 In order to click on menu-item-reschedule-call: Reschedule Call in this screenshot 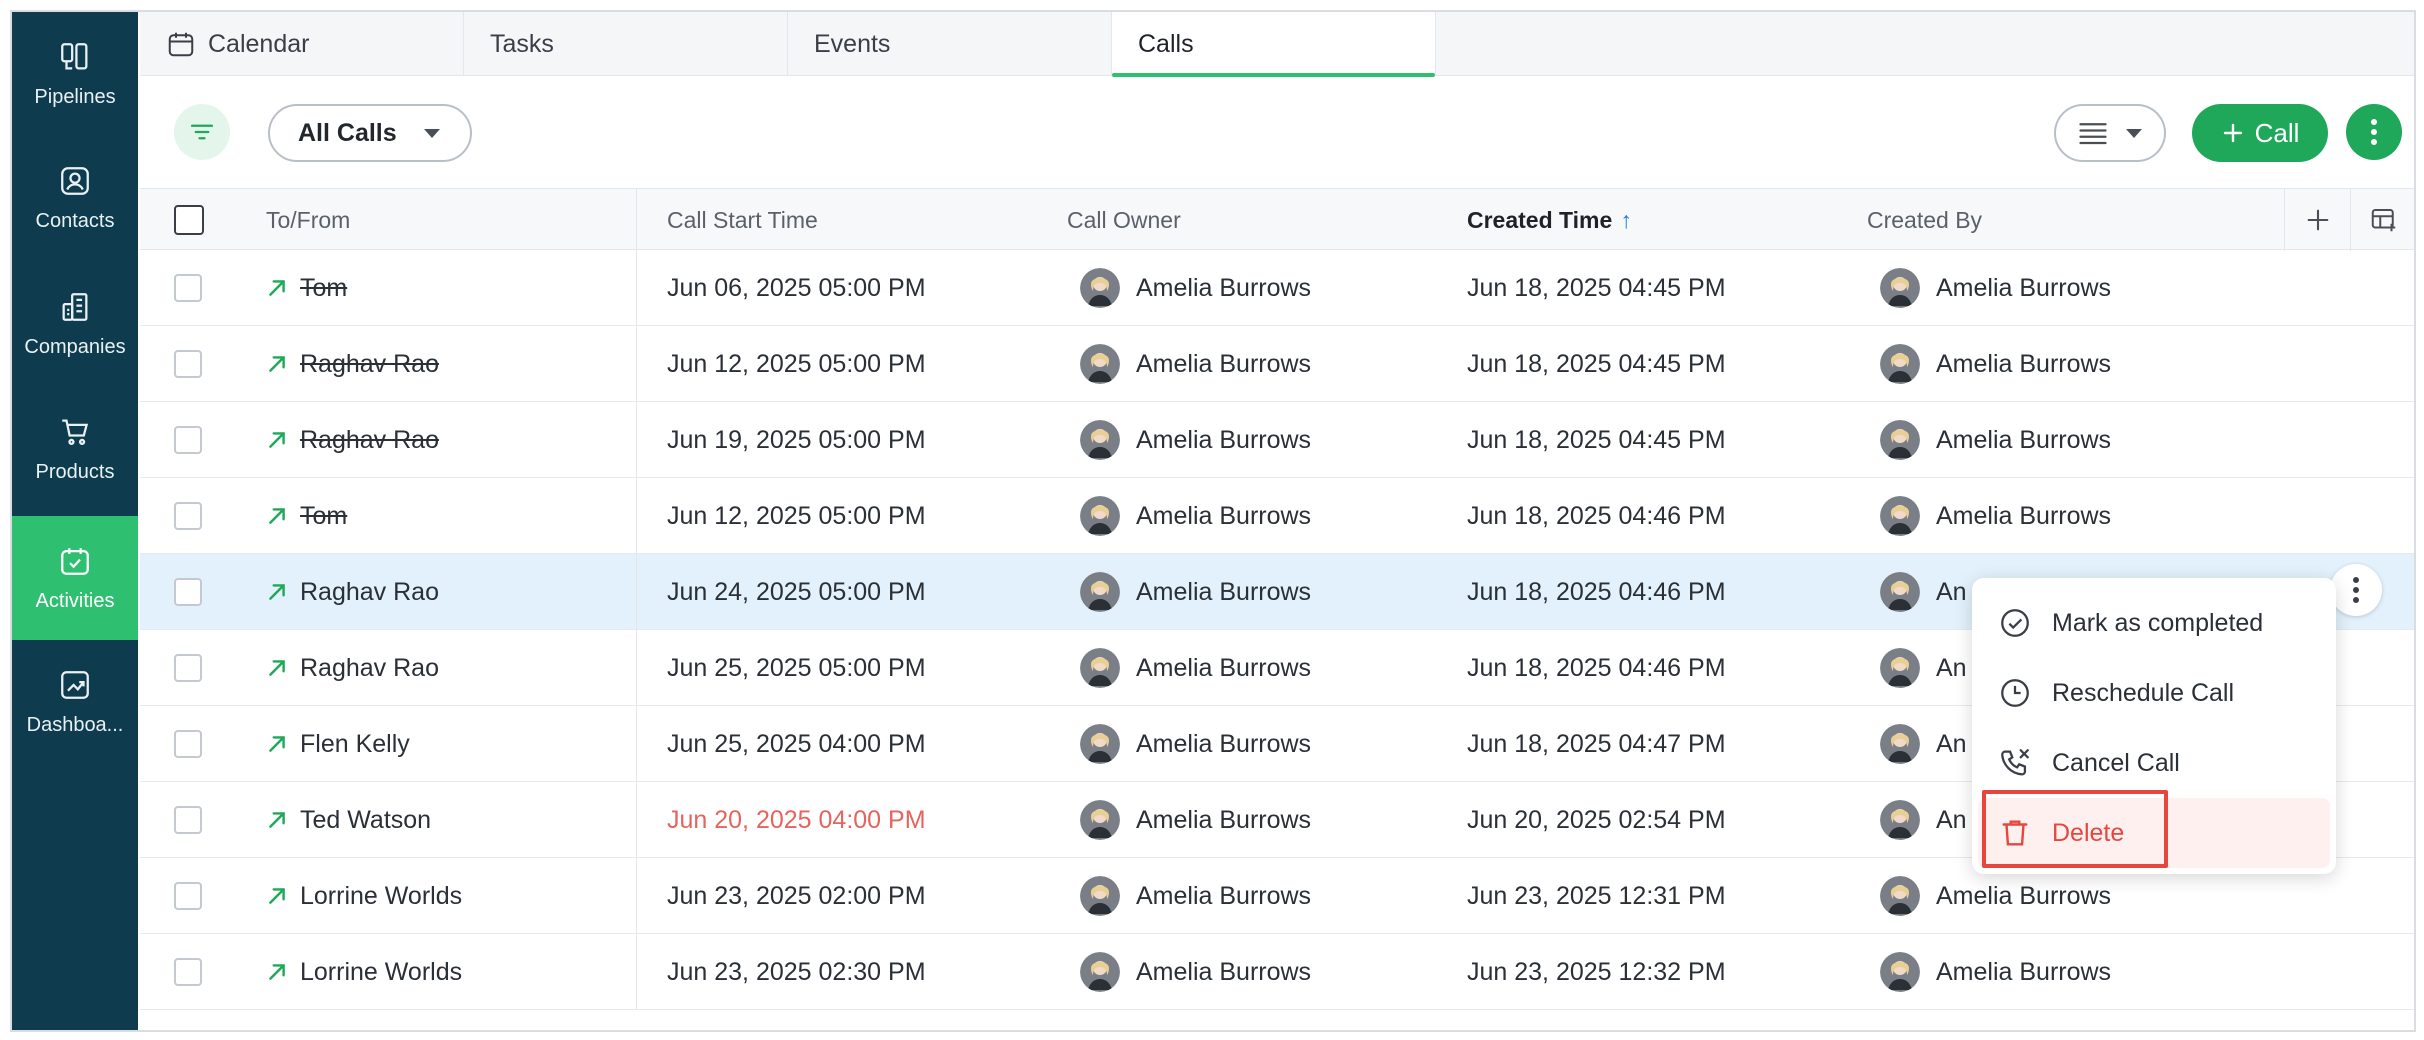, I will do `click(2154, 693)`.